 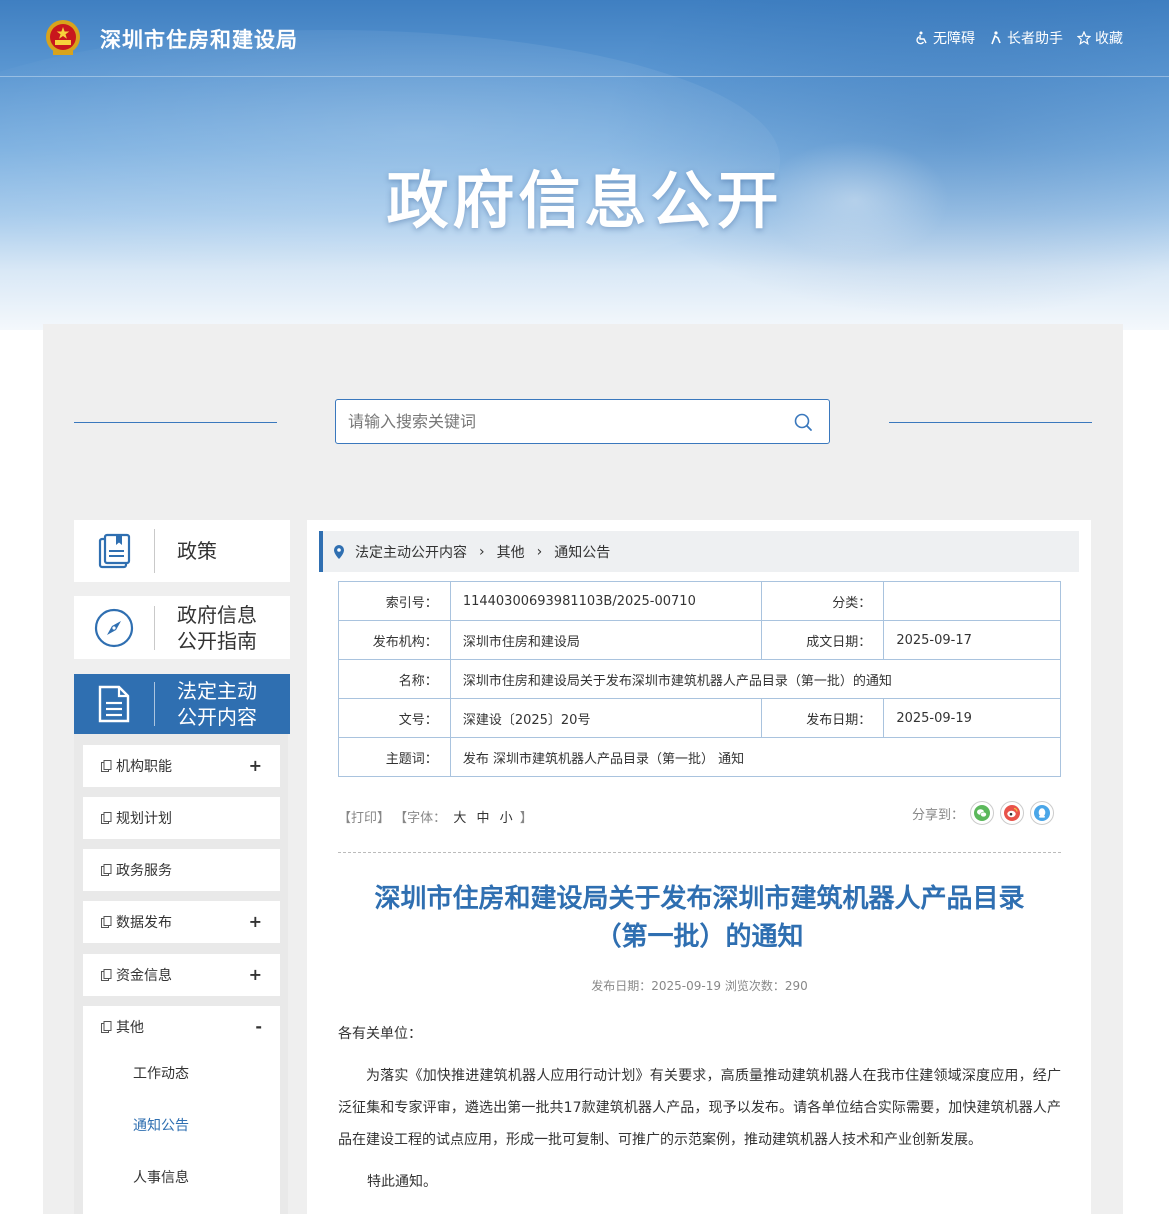 What do you see at coordinates (699, 937) in the screenshot?
I see `article-title-line: （第一批）的通知` at bounding box center [699, 937].